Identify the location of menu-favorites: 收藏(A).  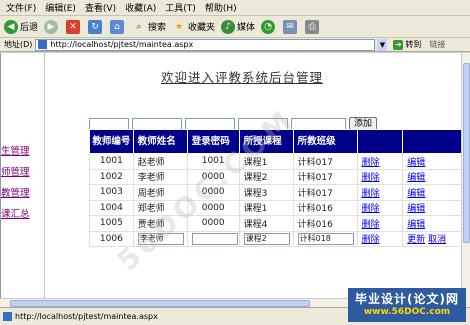
(140, 7).